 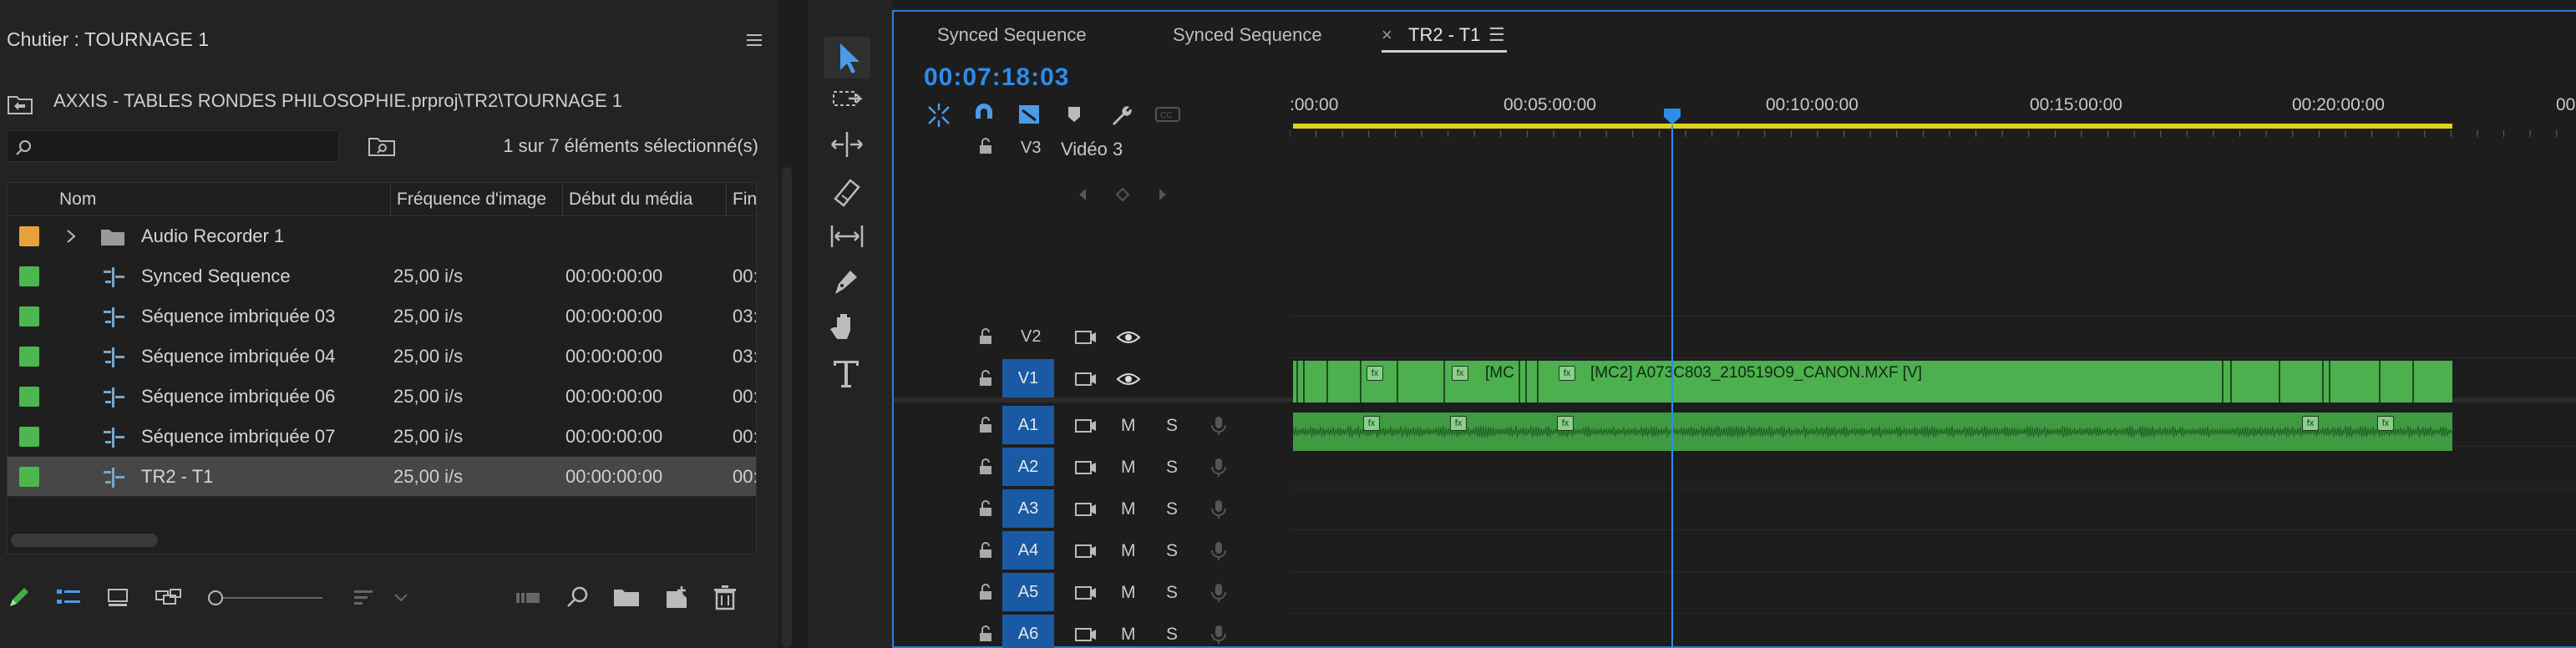 I want to click on nest-sequence-icon, so click(x=939, y=115).